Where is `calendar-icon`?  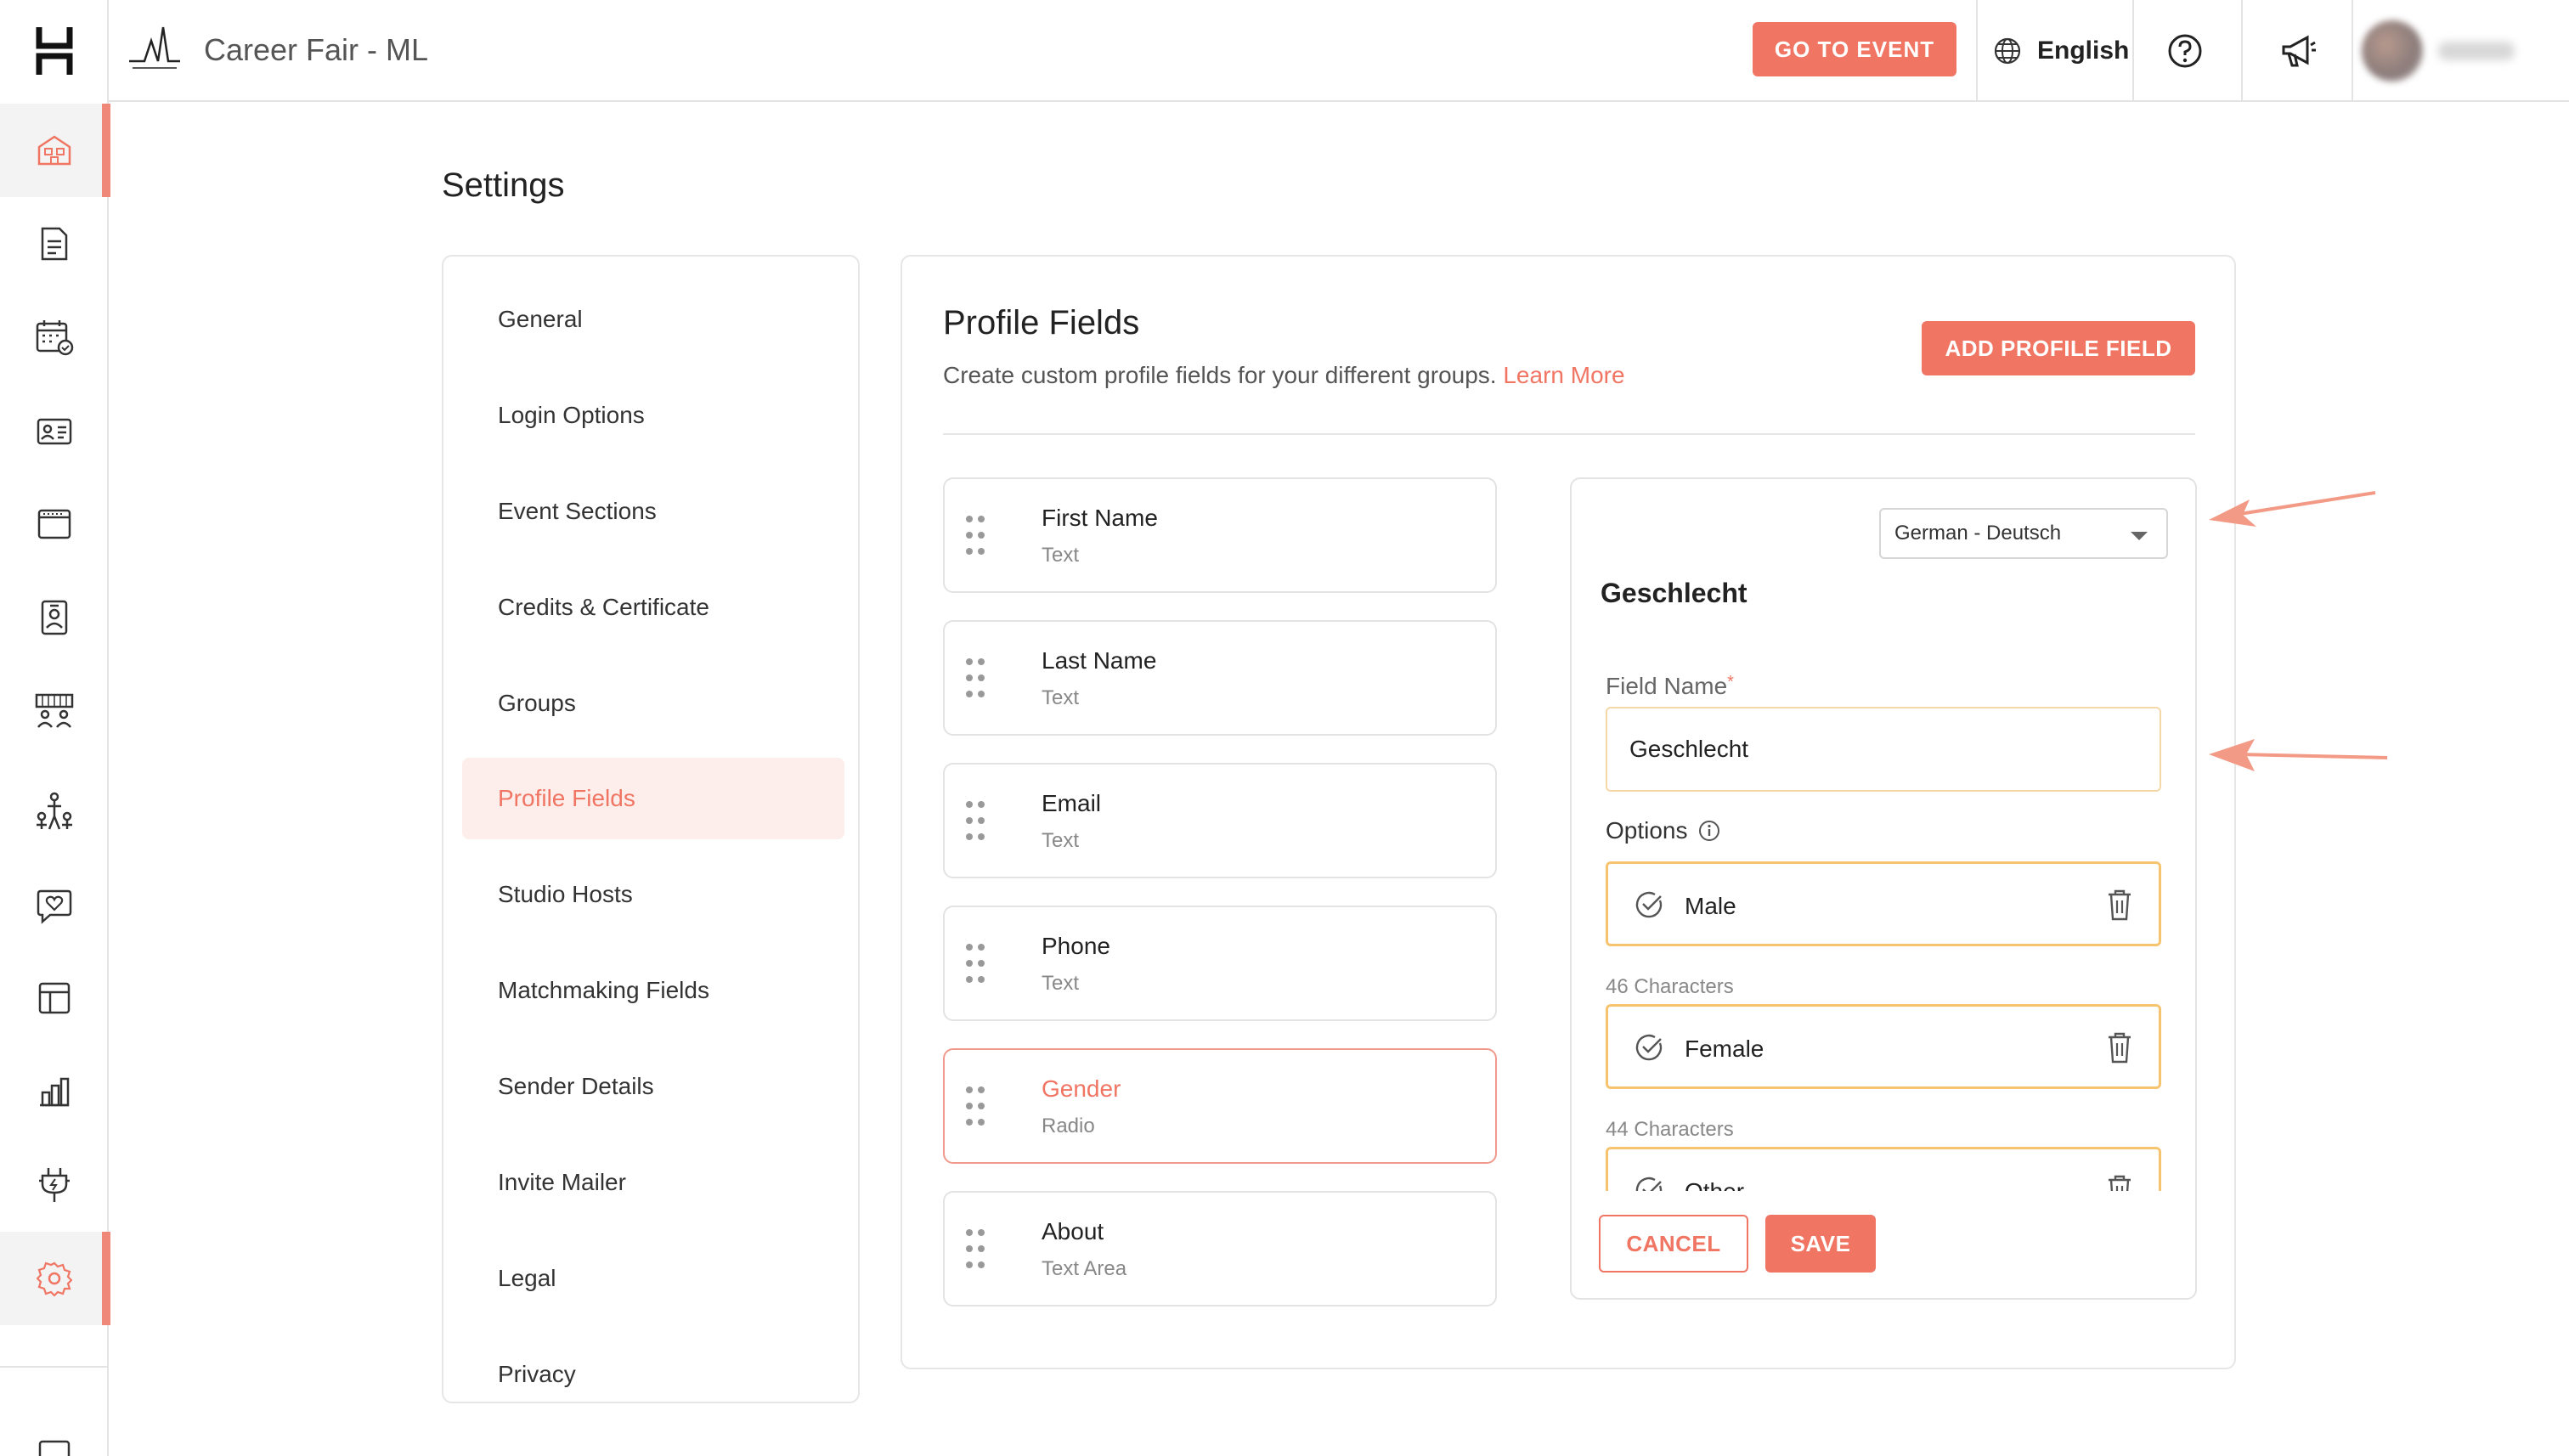
calendar-icon is located at coordinates (55, 338).